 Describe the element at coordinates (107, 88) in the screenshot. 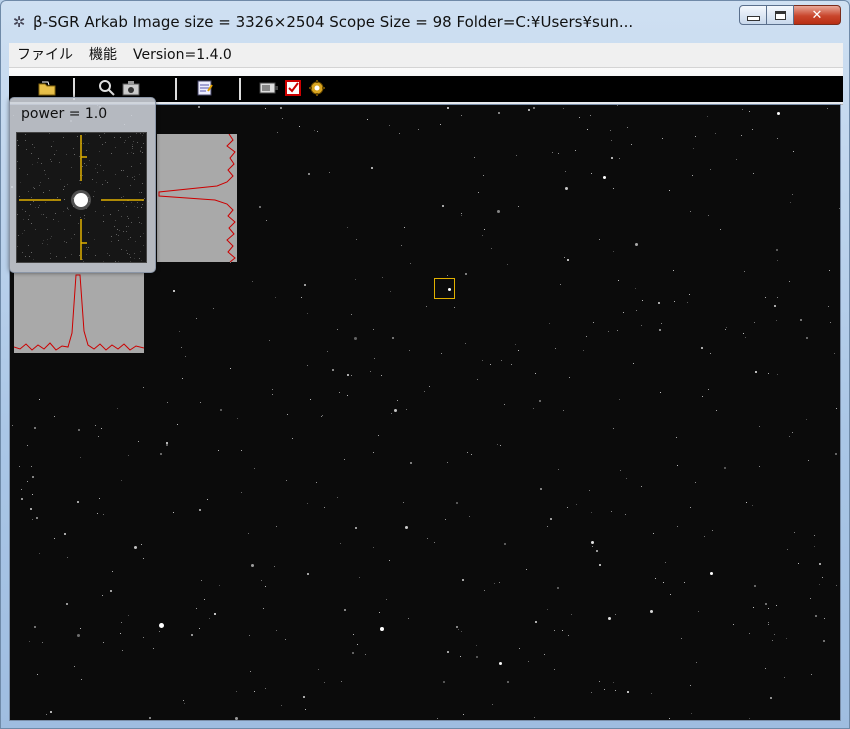

I see `zoom-icon` at that location.